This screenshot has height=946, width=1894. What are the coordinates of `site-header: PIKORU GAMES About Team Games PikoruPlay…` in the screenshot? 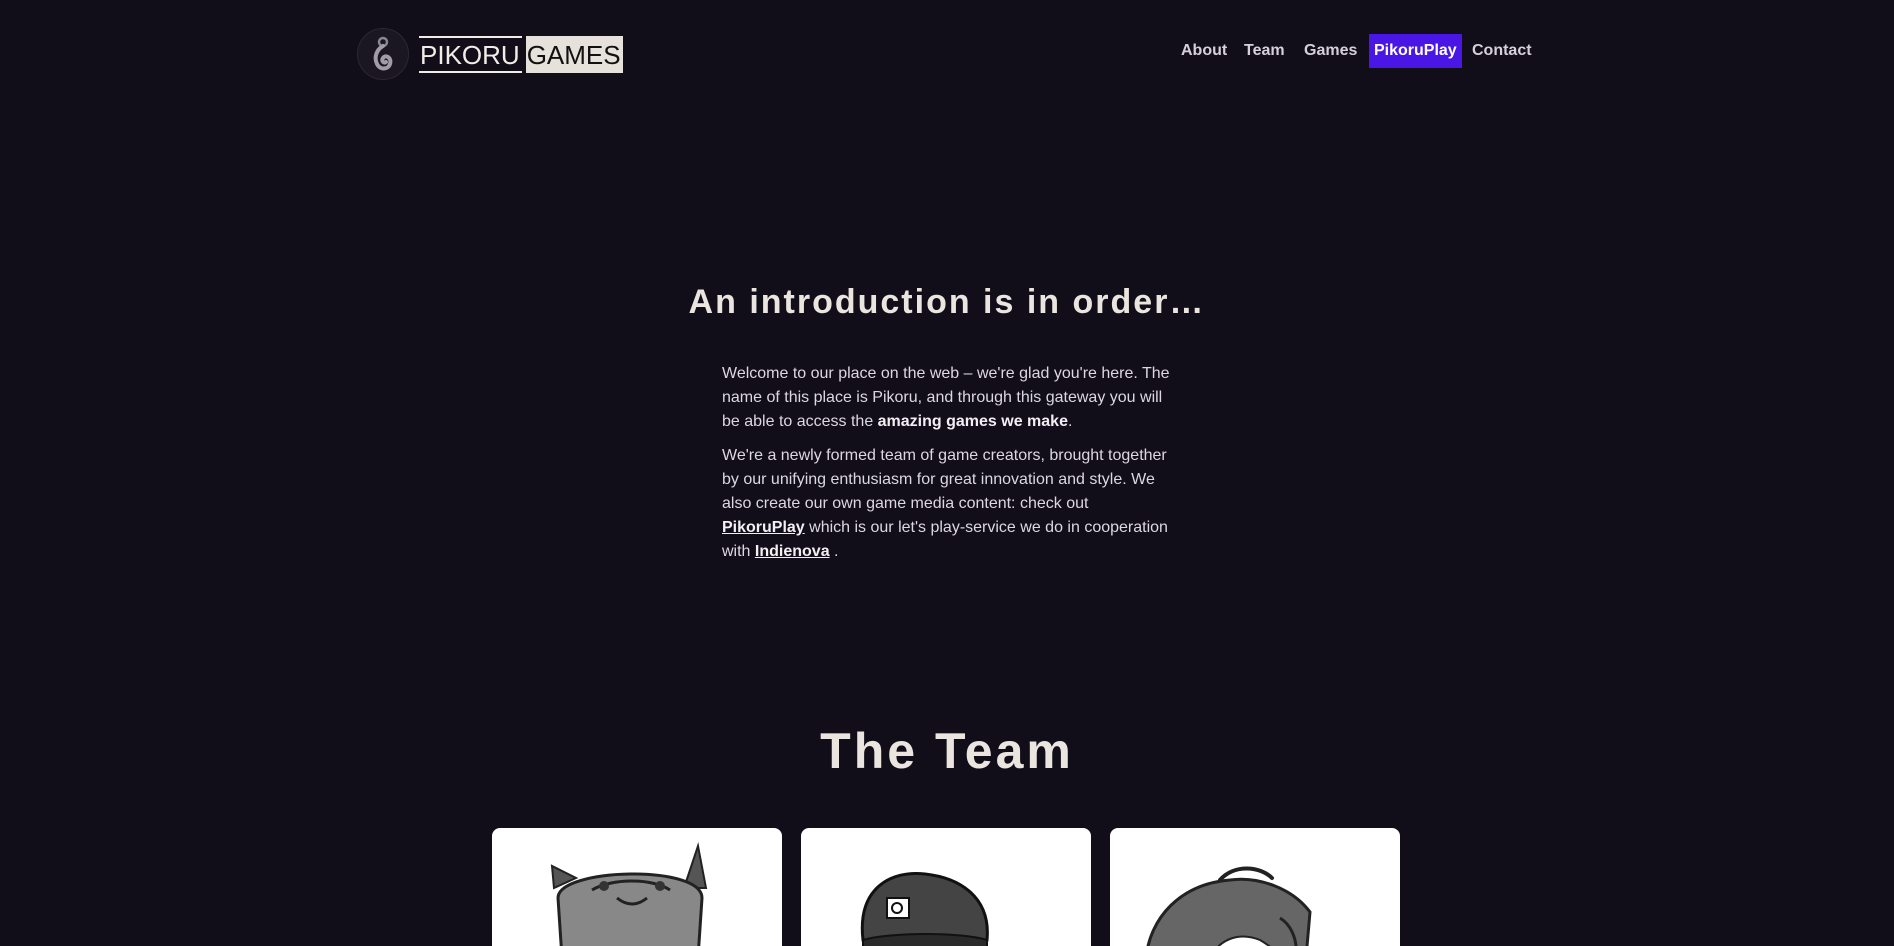 It's located at (947, 50).